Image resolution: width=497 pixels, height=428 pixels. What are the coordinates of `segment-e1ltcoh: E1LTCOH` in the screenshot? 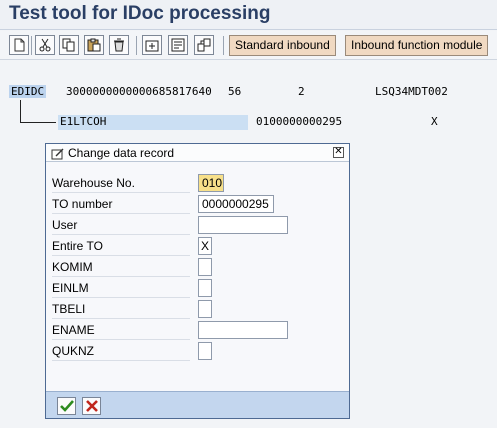 It's located at (153, 122).